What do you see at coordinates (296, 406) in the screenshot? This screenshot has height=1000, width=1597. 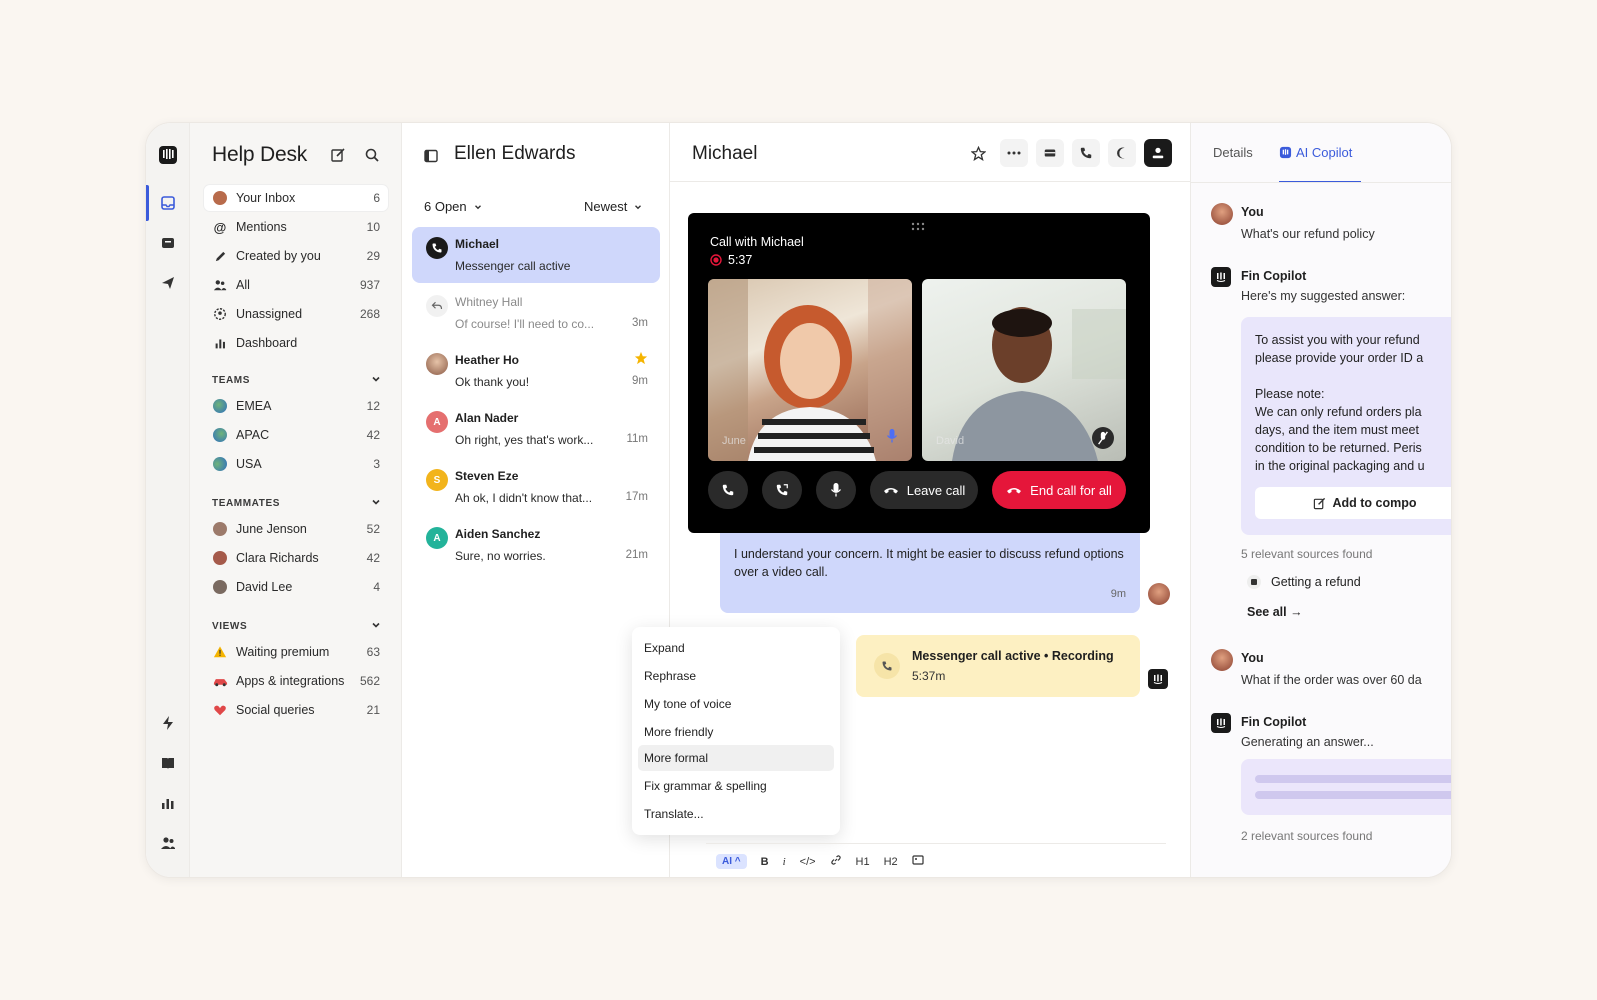 I see `nav-team-emea: EMEA 12` at bounding box center [296, 406].